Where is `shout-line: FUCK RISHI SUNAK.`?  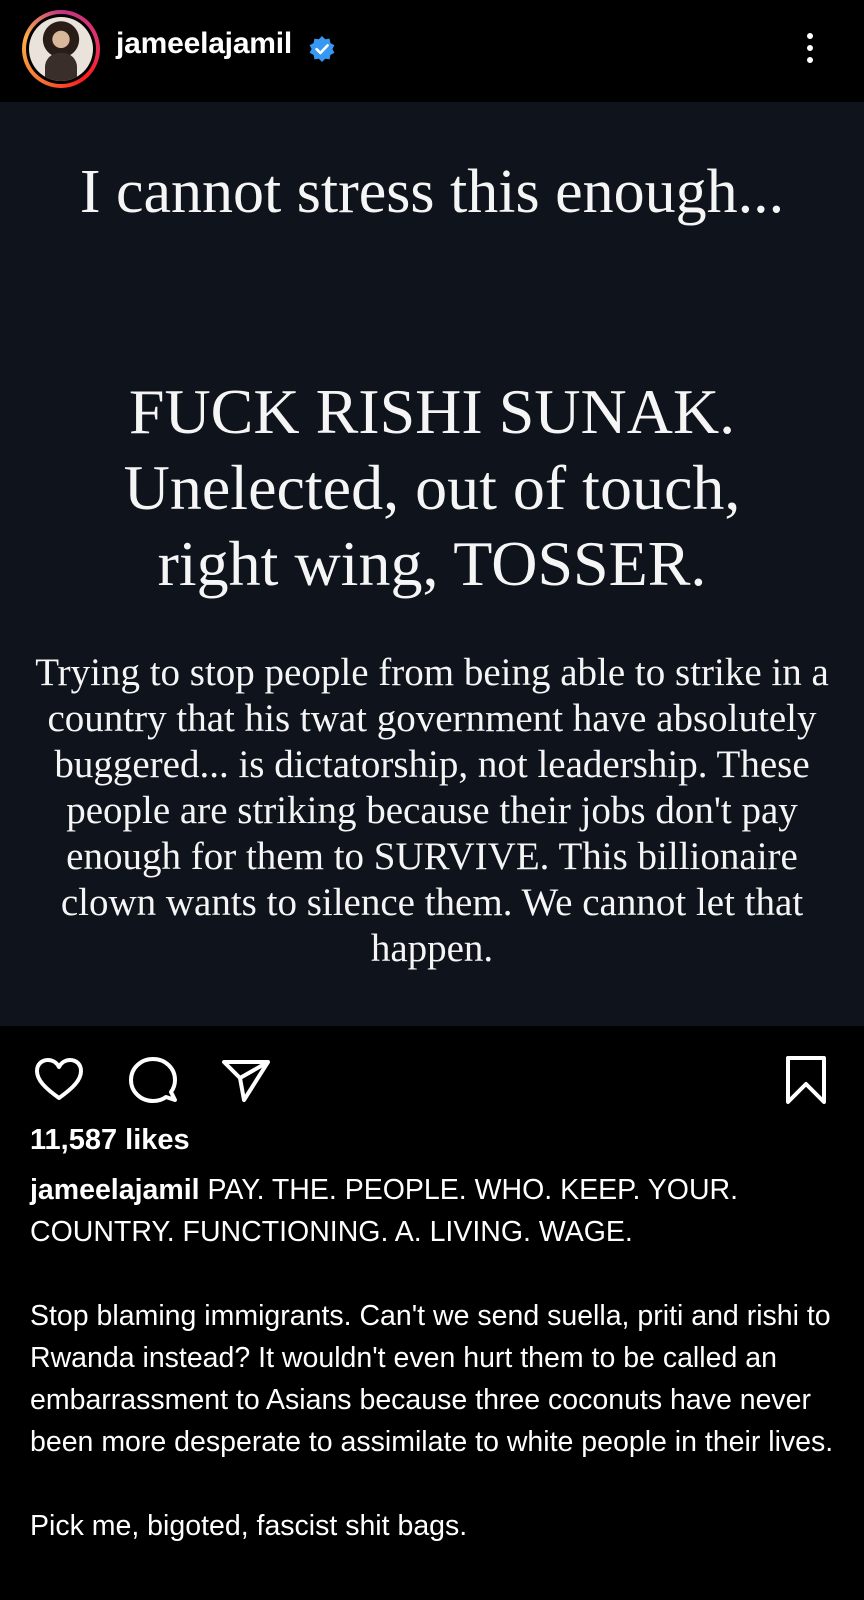 shout-line: FUCK RISHI SUNAK. is located at coordinates (432, 411).